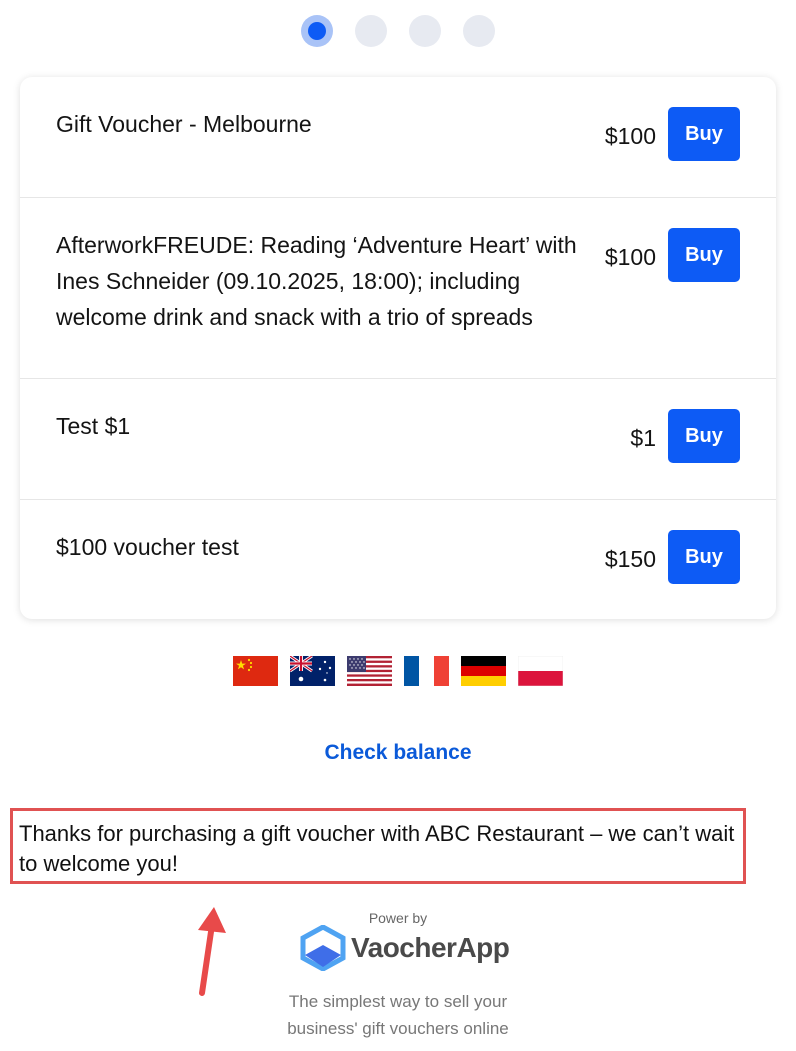  What do you see at coordinates (483, 671) in the screenshot?
I see `germany-flag-icon` at bounding box center [483, 671].